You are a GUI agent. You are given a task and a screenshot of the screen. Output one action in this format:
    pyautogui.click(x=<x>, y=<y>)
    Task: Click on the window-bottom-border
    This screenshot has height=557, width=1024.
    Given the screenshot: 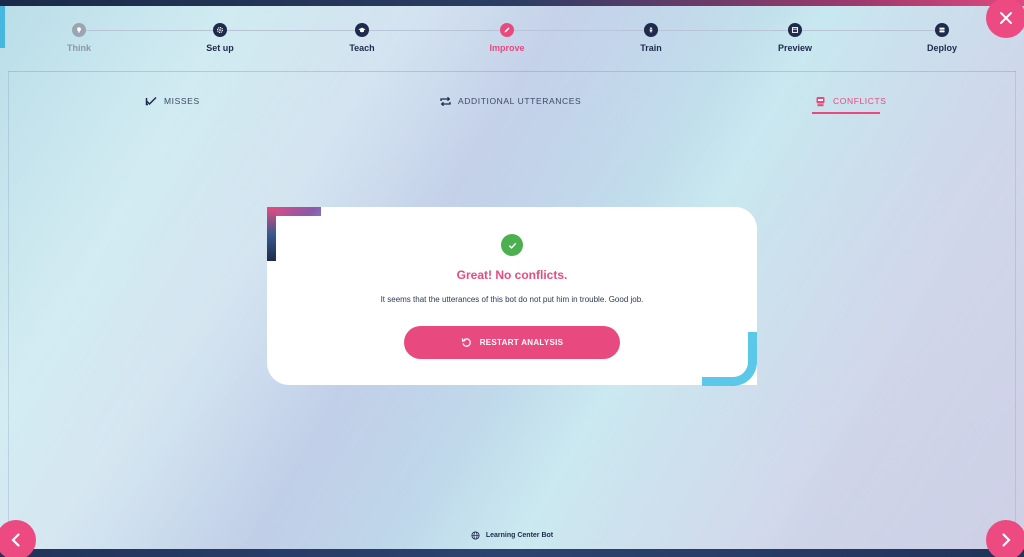 What is the action you would take?
    pyautogui.click(x=512, y=553)
    